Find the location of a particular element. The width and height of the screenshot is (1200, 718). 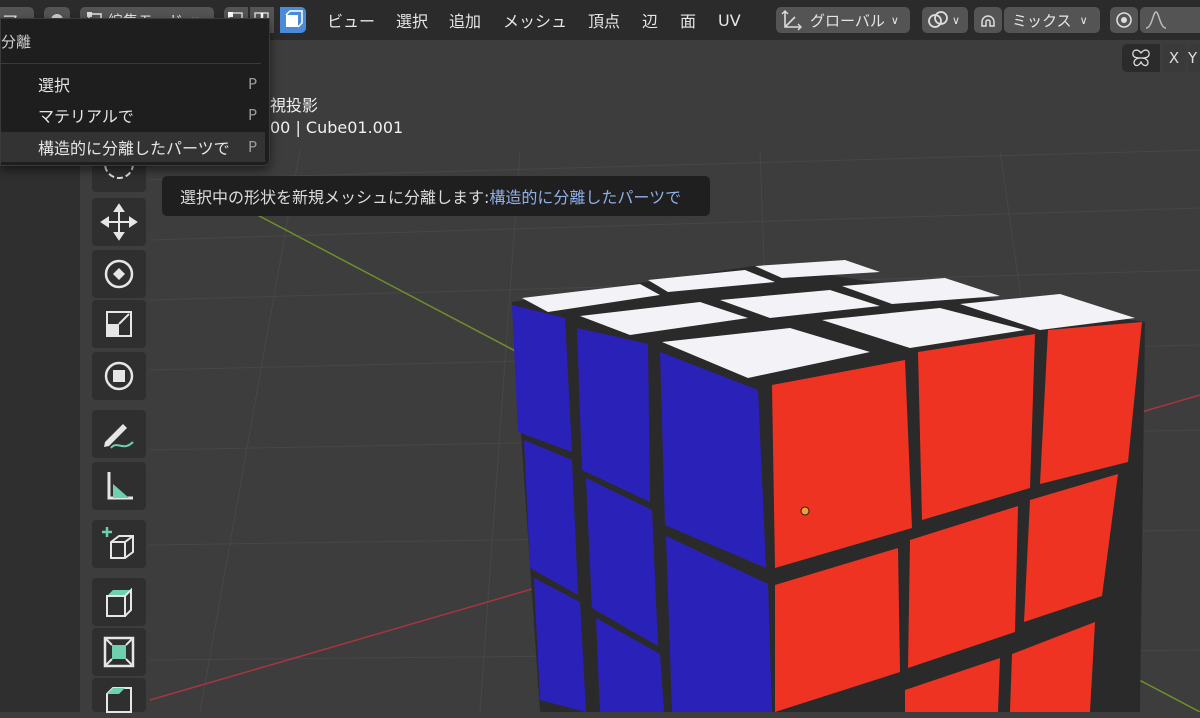

link-rings-icon is located at coordinates (938, 19).